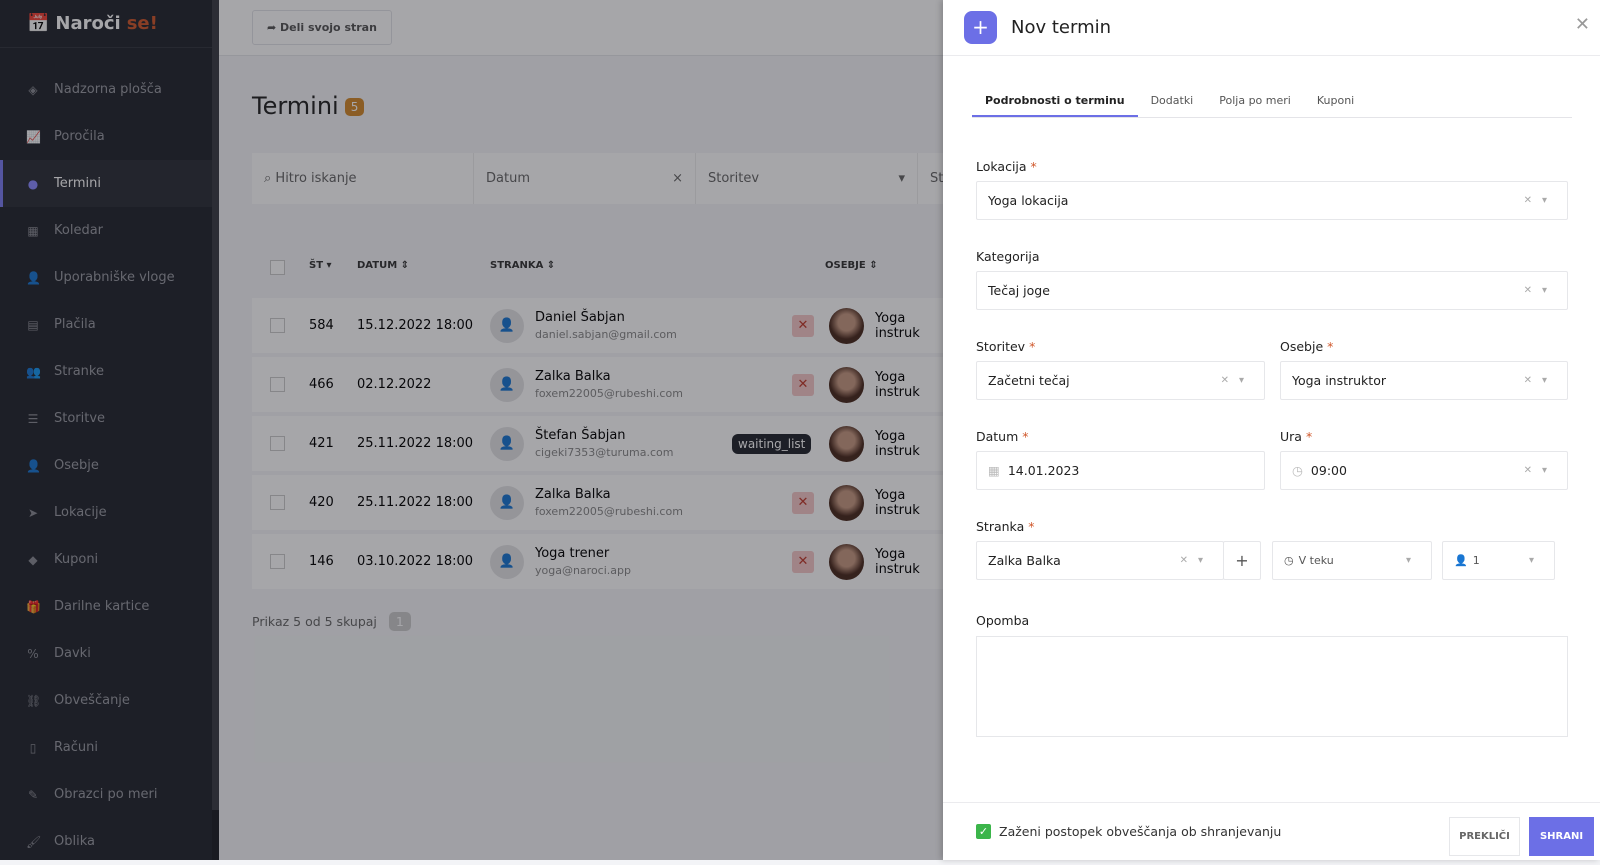 The height and width of the screenshot is (865, 1600). Describe the element at coordinates (980, 27) in the screenshot. I see `plus-icon: +` at that location.